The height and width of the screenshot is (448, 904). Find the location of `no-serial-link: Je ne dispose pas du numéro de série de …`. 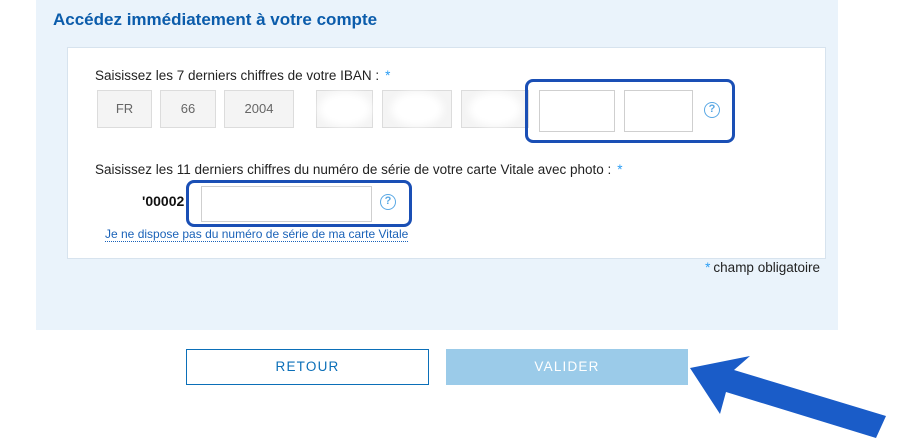

no-serial-link: Je ne dispose pas du numéro de série de … is located at coordinates (257, 234).